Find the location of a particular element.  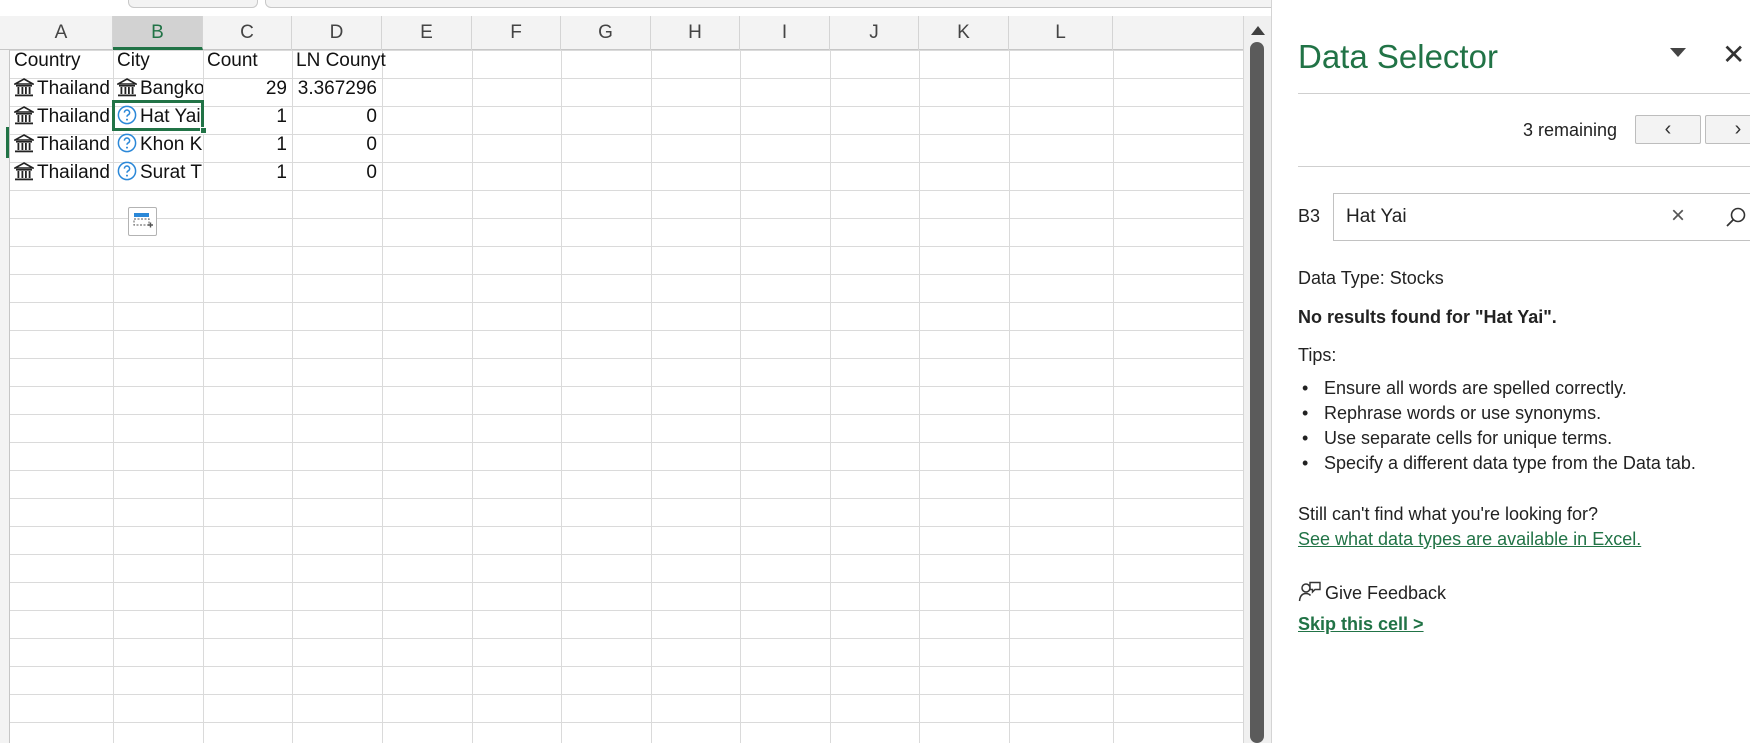

data-type-label: Data Type: Stocks is located at coordinates (1371, 278).